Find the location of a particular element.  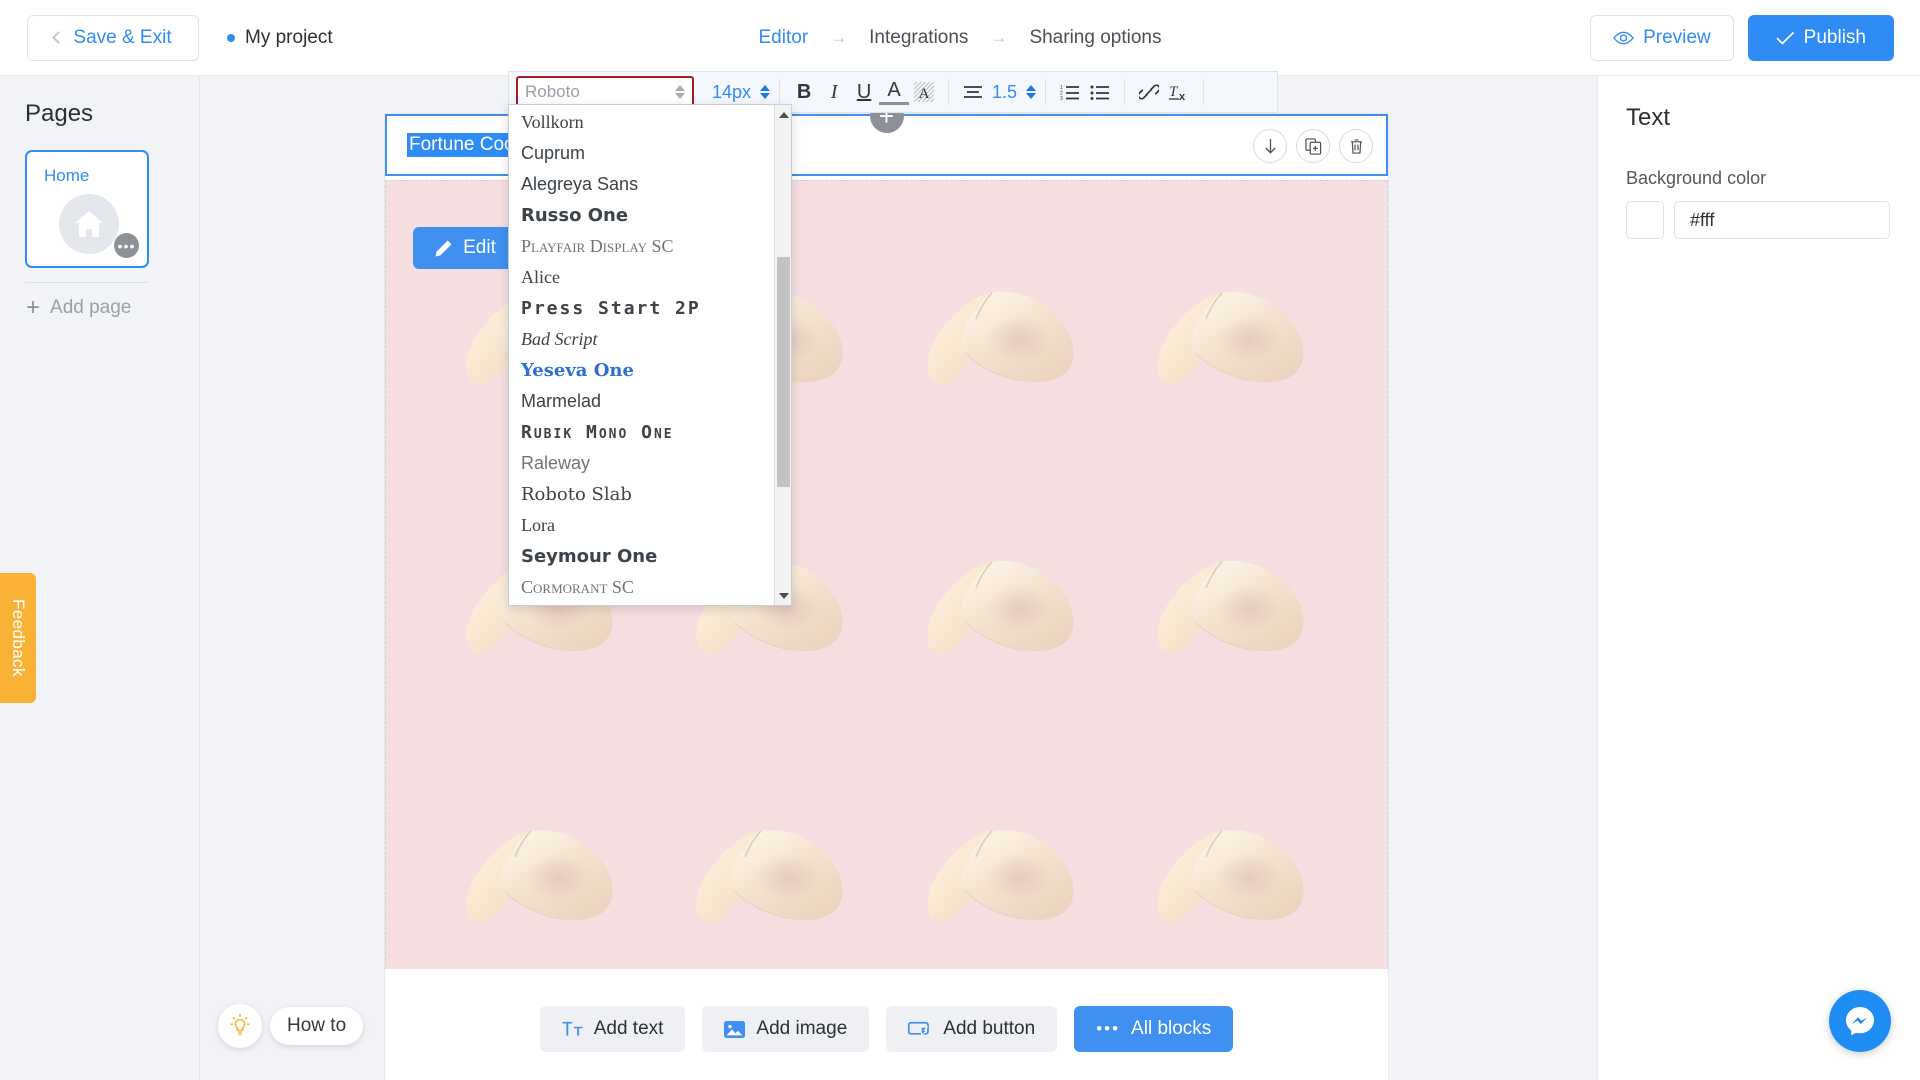

bold-button: B is located at coordinates (804, 92).